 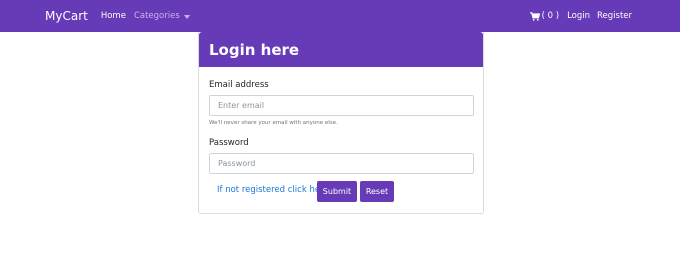 I want to click on brand-logo: MyCart, so click(x=66, y=16).